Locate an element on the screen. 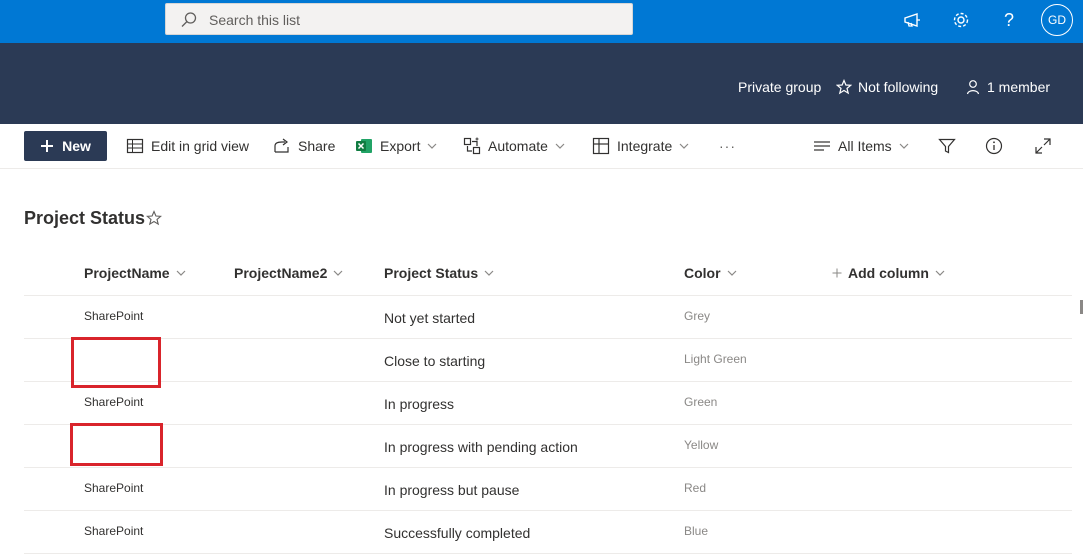 The height and width of the screenshot is (554, 1083). integrate-icon is located at coordinates (601, 146).